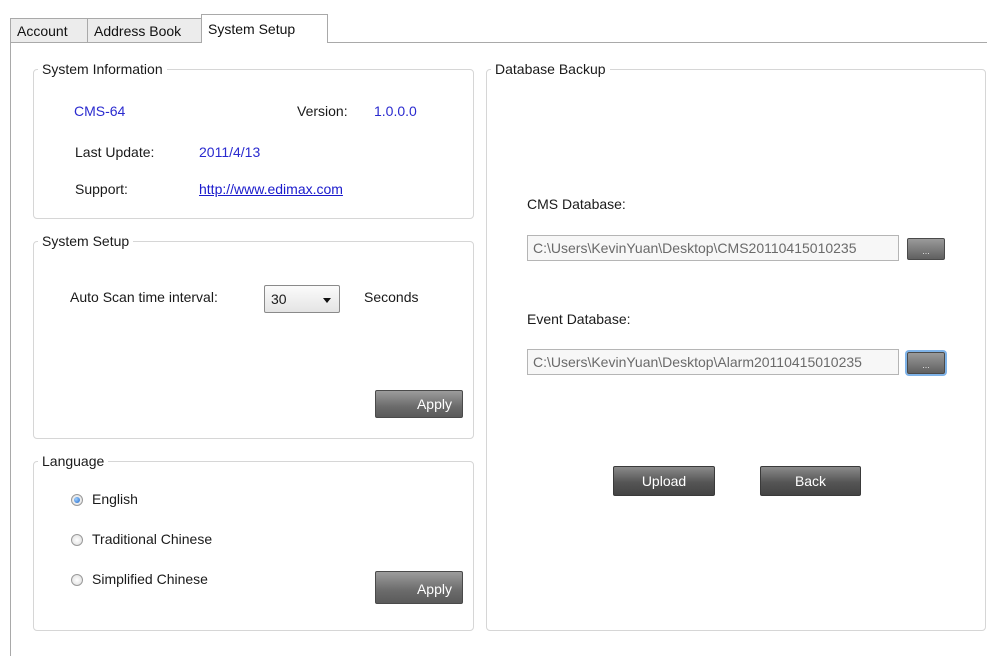 The image size is (987, 656). Describe the element at coordinates (230, 152) in the screenshot. I see `last-update-value: 2011/4/13` at that location.